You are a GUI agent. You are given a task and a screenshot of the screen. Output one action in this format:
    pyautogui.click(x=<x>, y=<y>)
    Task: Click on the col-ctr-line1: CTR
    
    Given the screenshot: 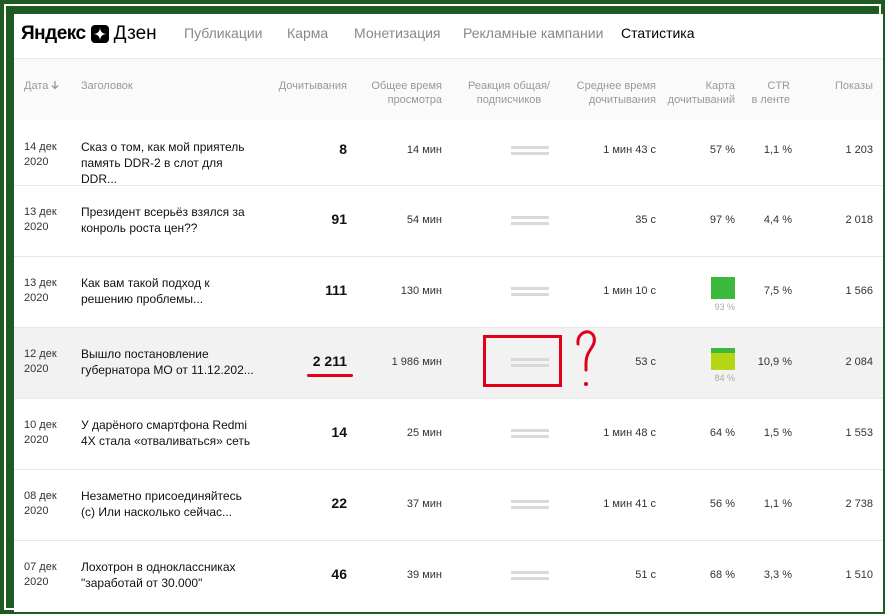 What is the action you would take?
    pyautogui.click(x=778, y=86)
    